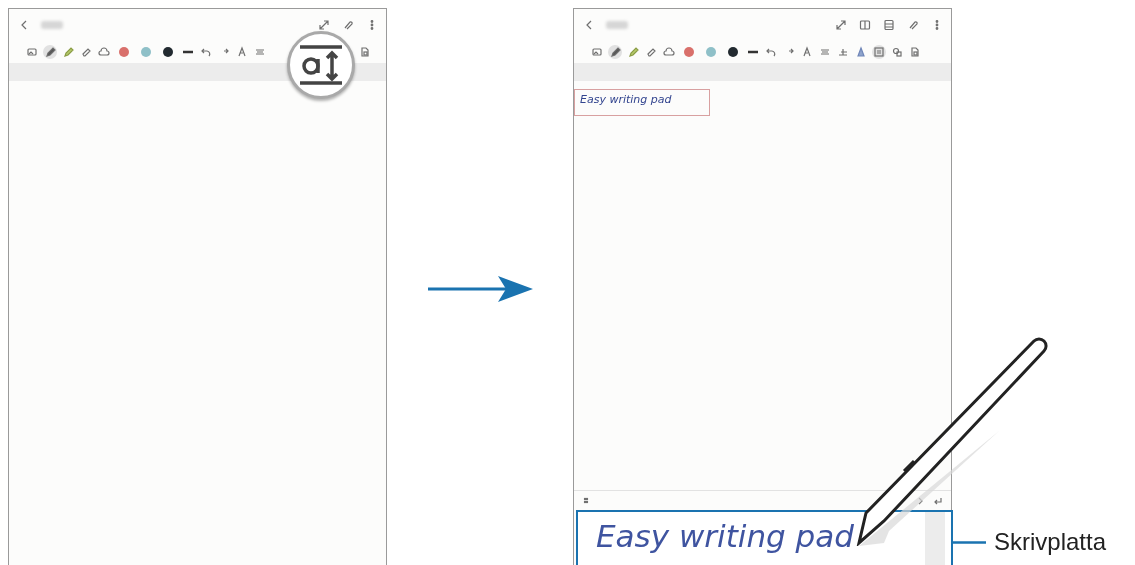  I want to click on book-icon, so click(865, 25).